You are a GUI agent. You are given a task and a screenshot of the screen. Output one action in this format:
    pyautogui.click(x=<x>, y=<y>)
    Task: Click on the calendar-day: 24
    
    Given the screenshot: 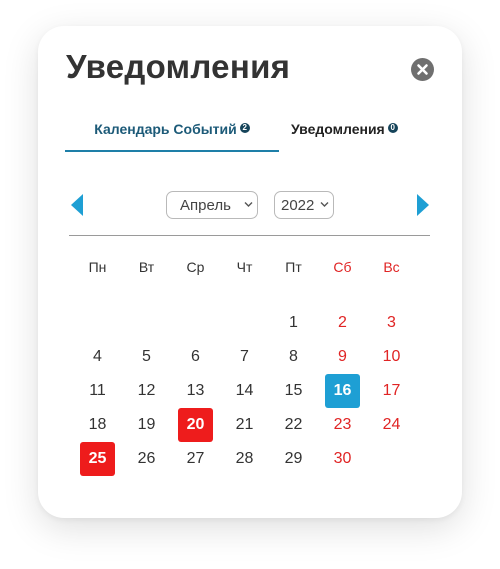 What is the action you would take?
    pyautogui.click(x=391, y=425)
    